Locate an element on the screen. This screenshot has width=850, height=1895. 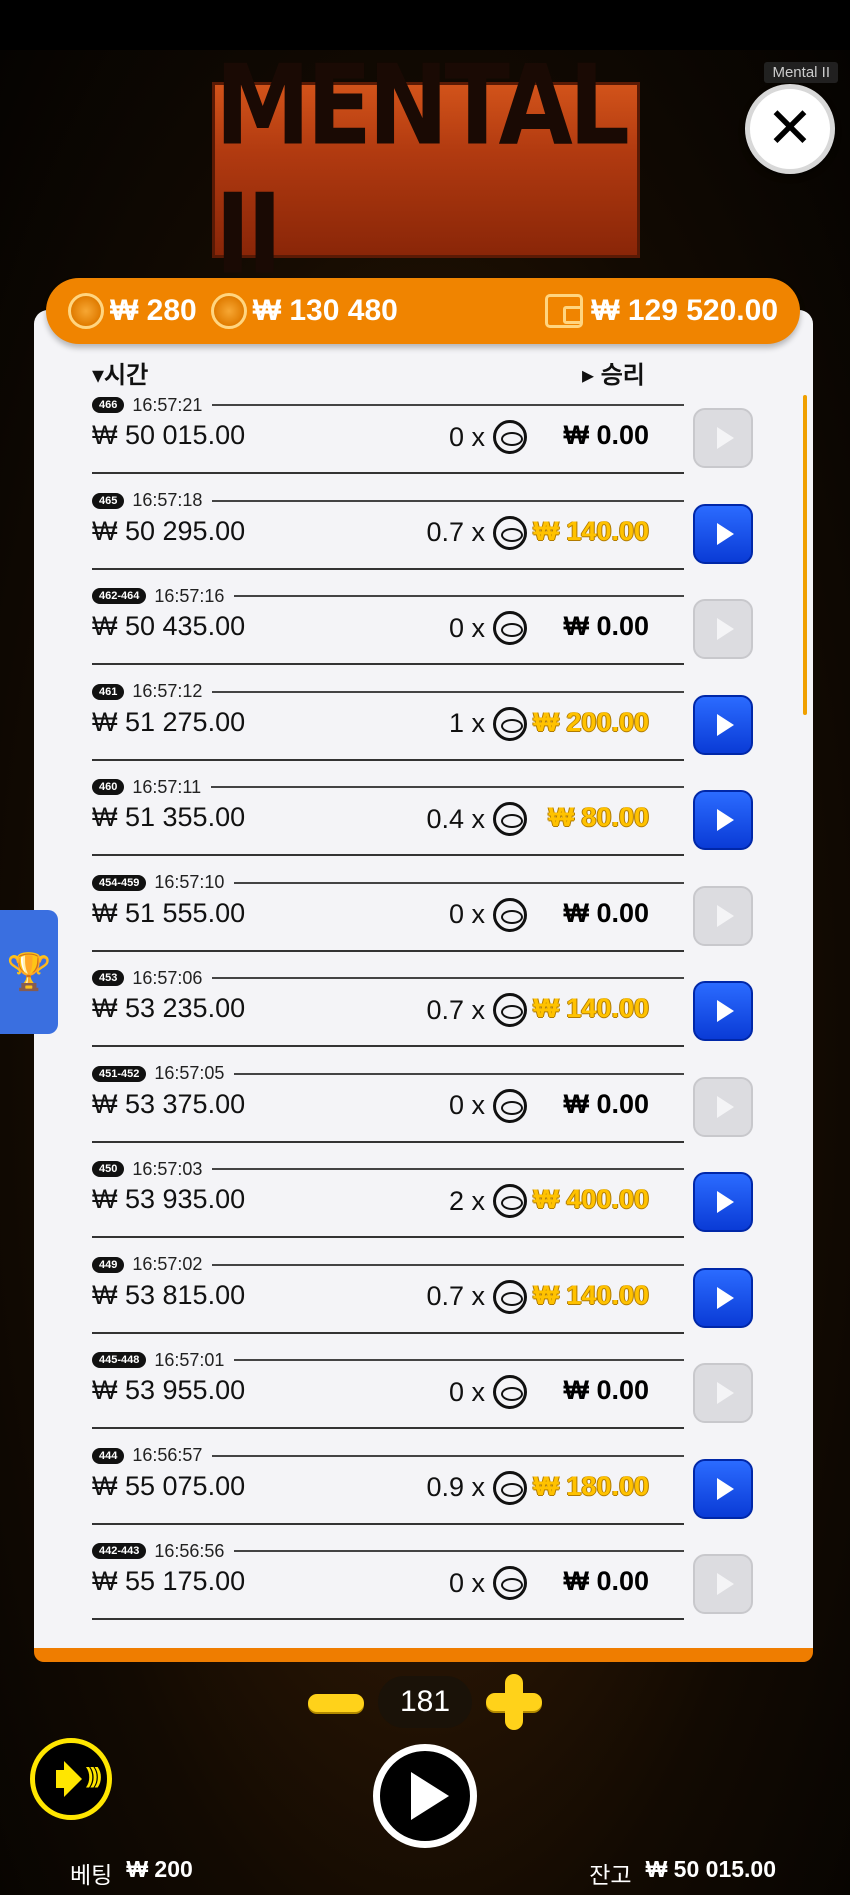
row-meta: 453 16:57:06 is located at coordinates (388, 978).